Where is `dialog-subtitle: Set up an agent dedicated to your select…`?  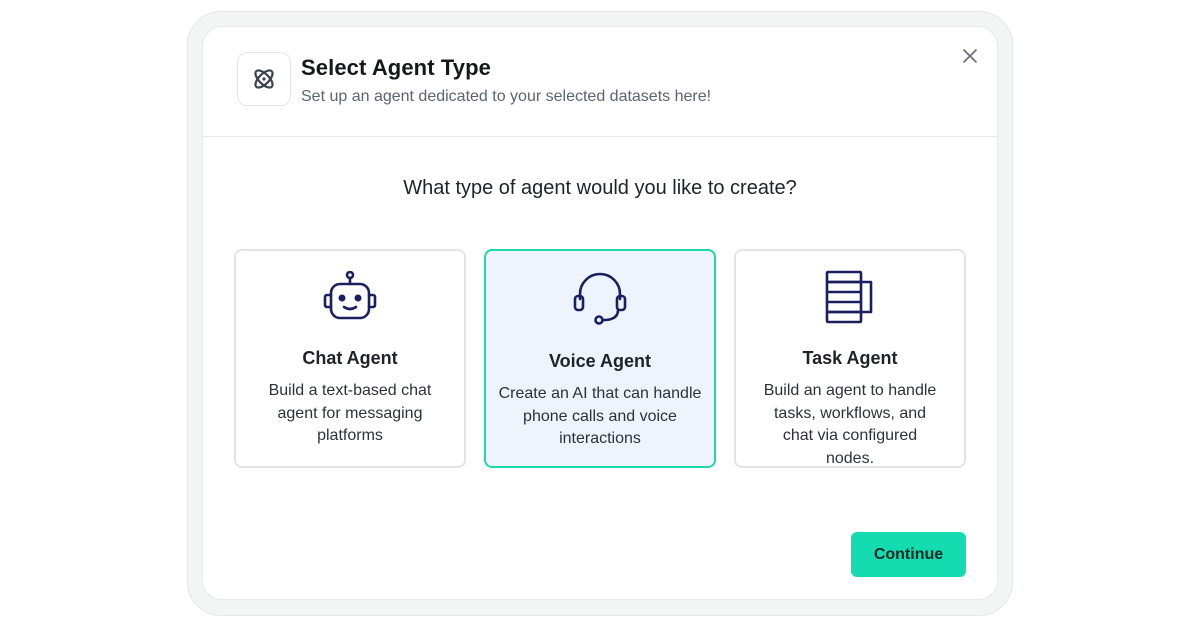 dialog-subtitle: Set up an agent dedicated to your select… is located at coordinates (506, 96).